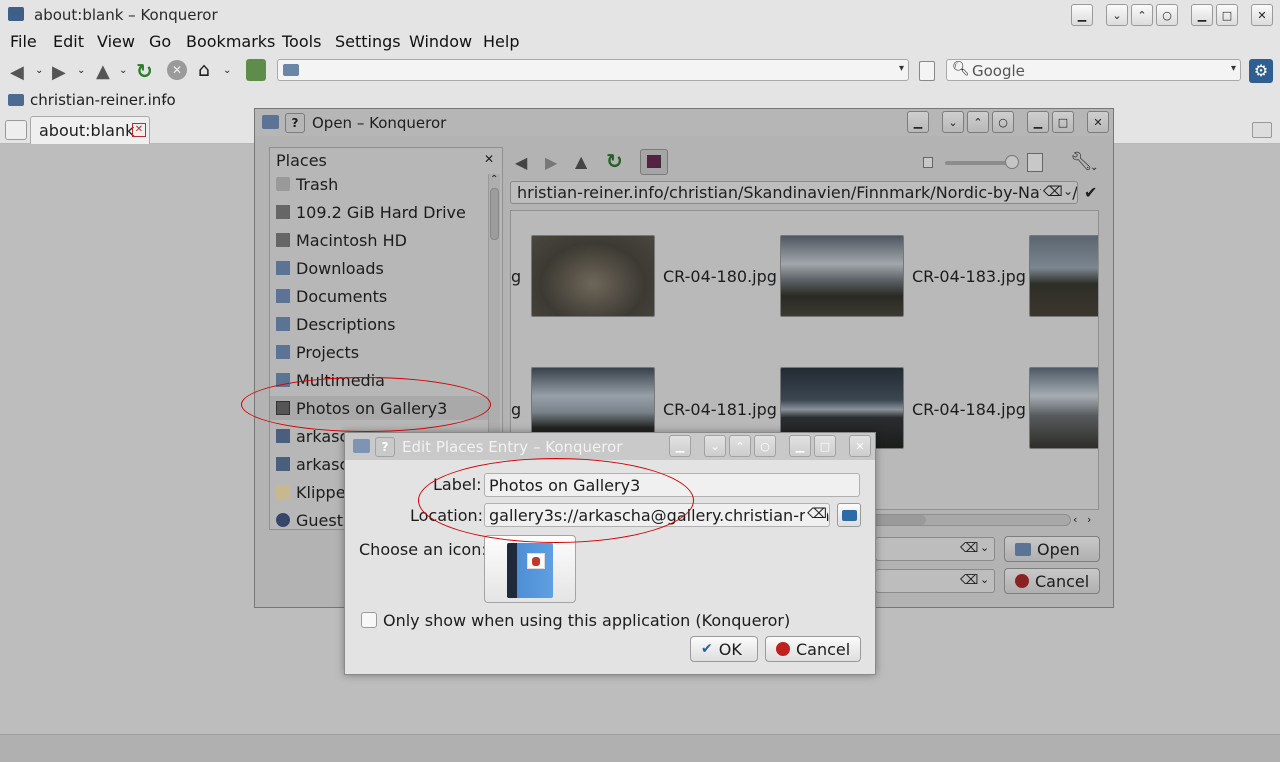  I want to click on zoom-slider, so click(982, 162).